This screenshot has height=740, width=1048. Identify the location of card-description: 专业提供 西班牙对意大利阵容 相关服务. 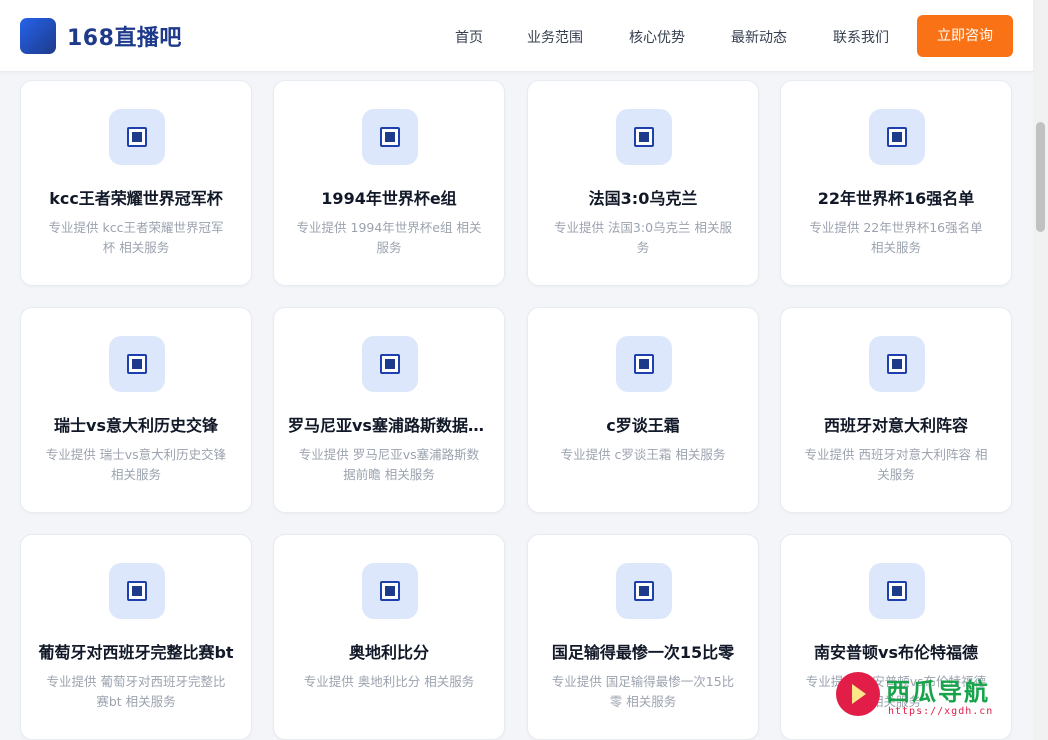
(896, 464).